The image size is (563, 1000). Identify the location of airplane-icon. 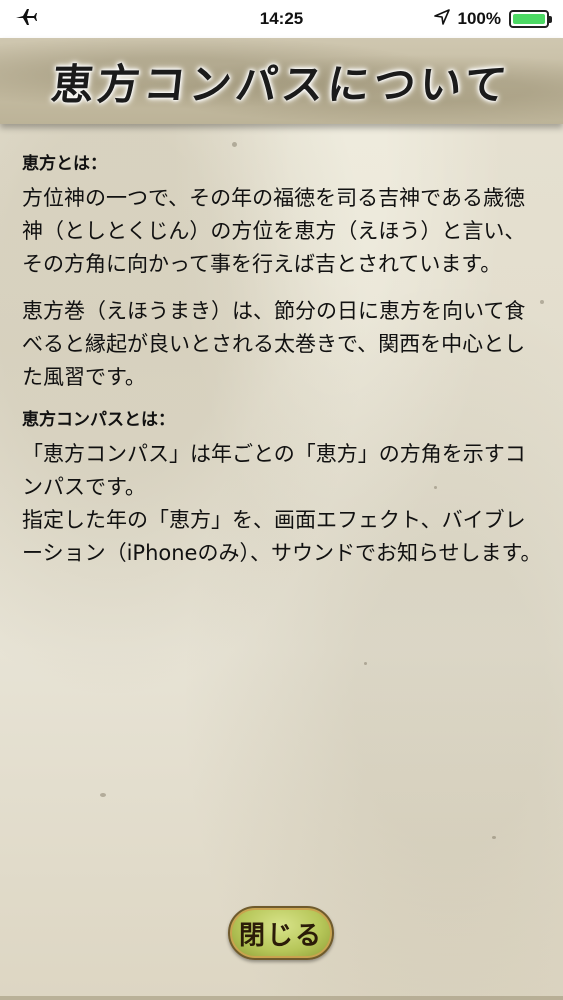
(26, 19).